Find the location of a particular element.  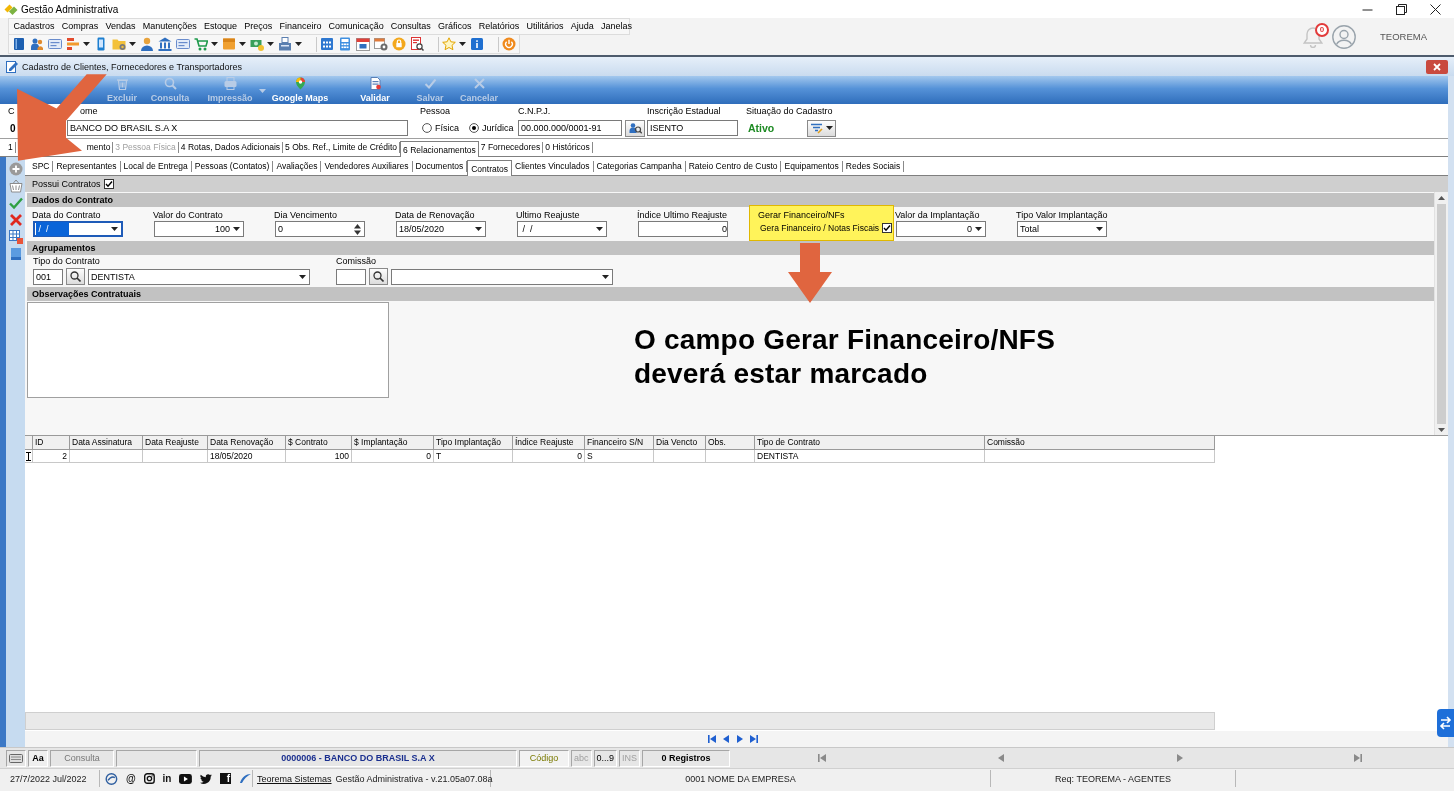

star-icon is located at coordinates (449, 44).